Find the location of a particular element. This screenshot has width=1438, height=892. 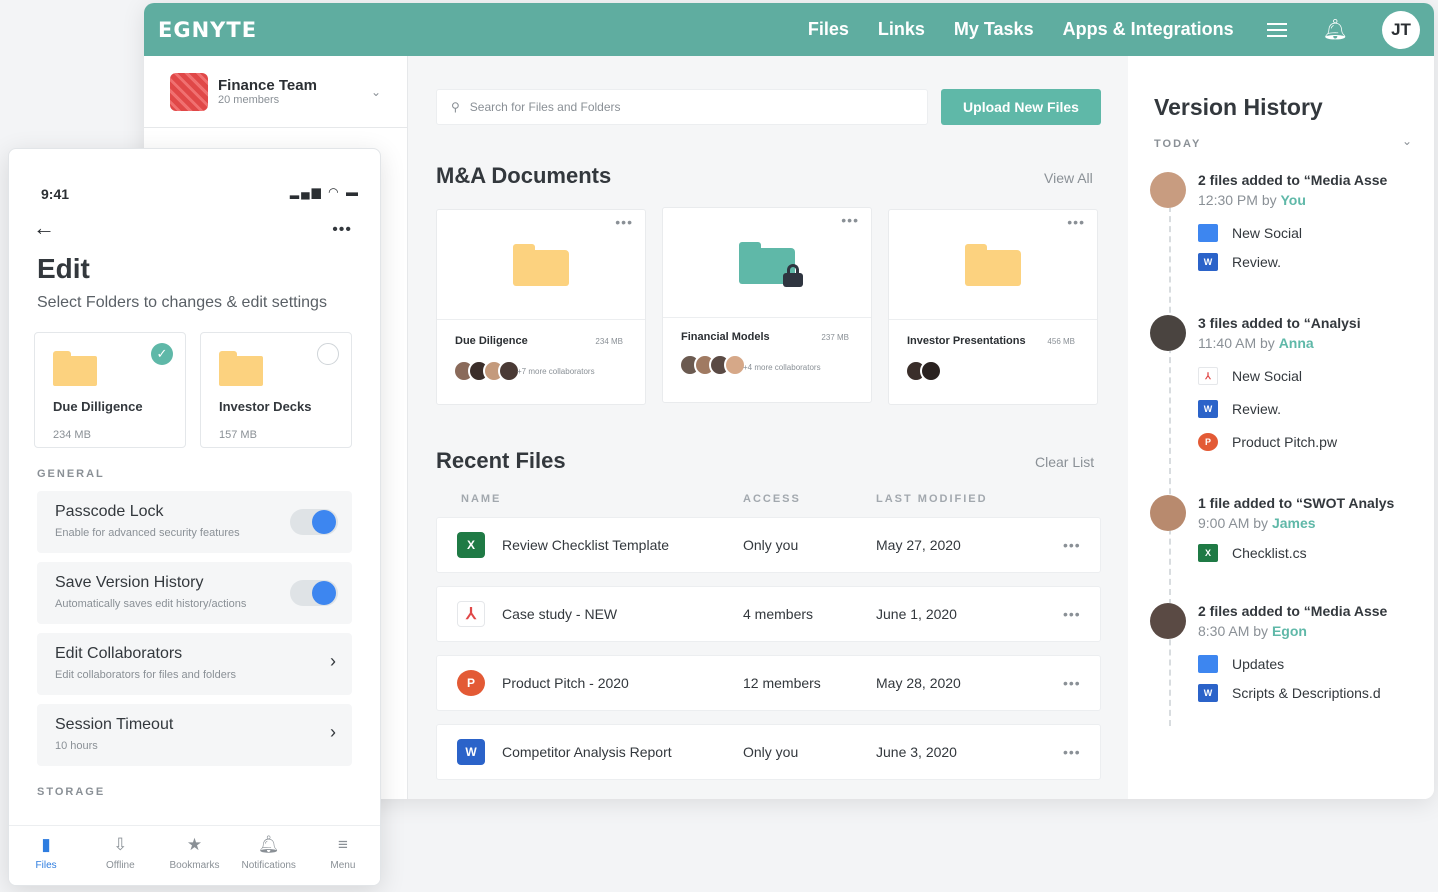

lock-icon is located at coordinates (793, 275).